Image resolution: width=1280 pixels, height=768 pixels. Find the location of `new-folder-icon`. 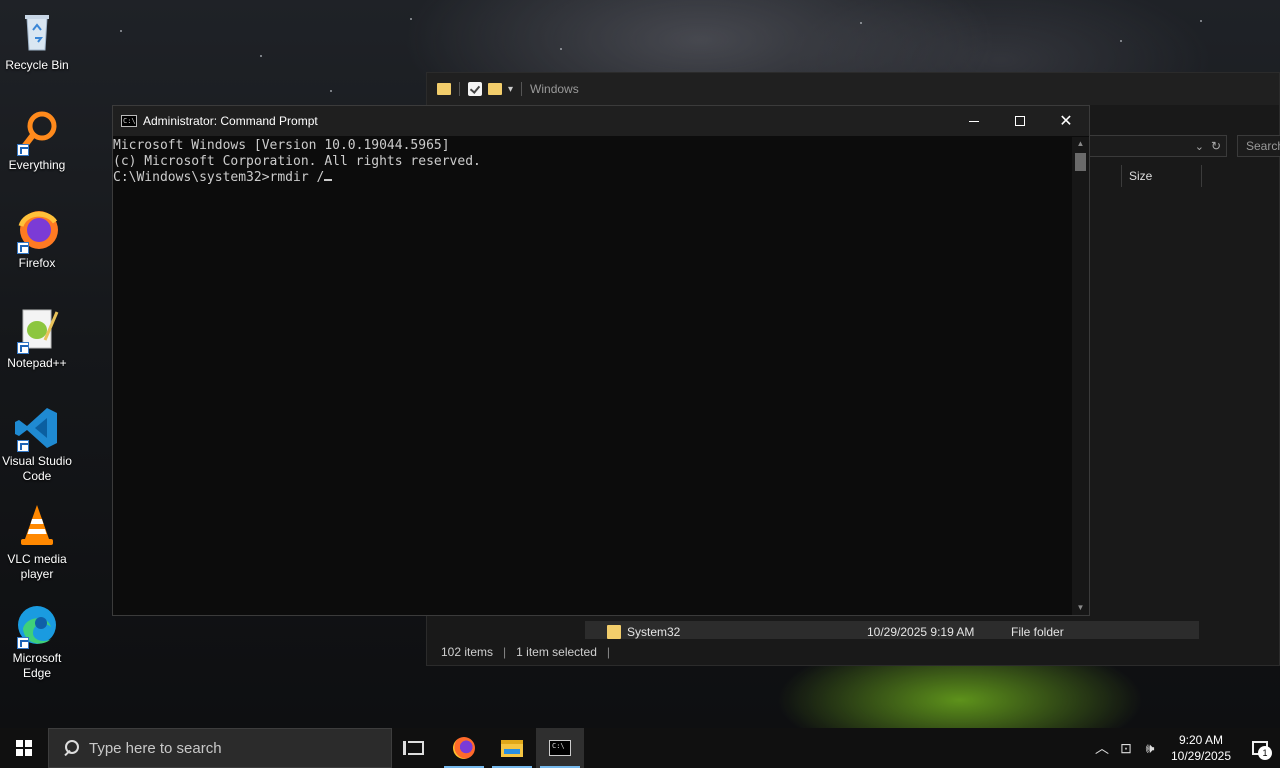

new-folder-icon is located at coordinates (495, 89).